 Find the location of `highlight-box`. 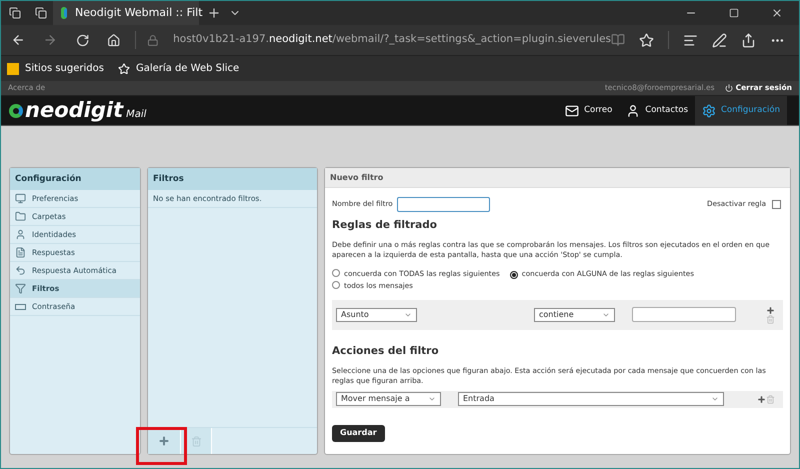

highlight-box is located at coordinates (161, 446).